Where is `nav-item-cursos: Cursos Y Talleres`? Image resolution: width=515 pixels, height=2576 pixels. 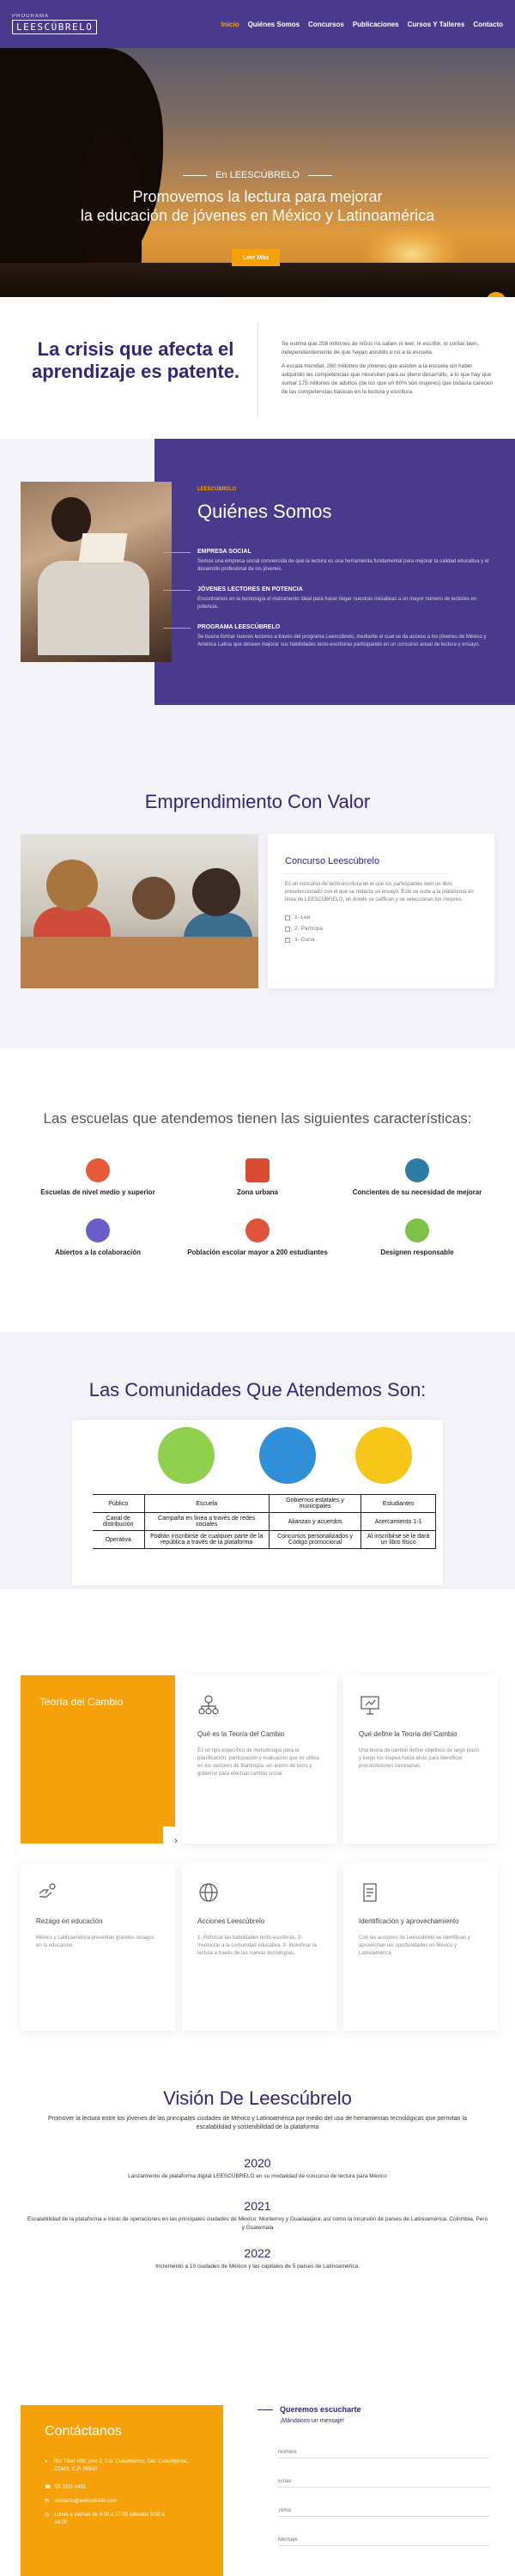
nav-item-cursos: Cursos Y Talleres is located at coordinates (436, 25).